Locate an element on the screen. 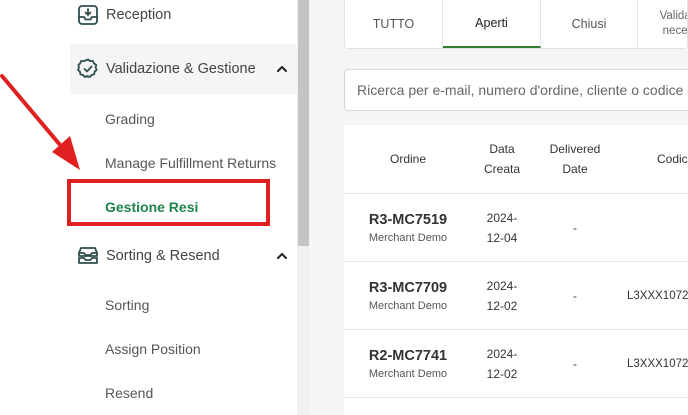  sidebar-group-validation: Validazione & Gestione is located at coordinates (183, 69).